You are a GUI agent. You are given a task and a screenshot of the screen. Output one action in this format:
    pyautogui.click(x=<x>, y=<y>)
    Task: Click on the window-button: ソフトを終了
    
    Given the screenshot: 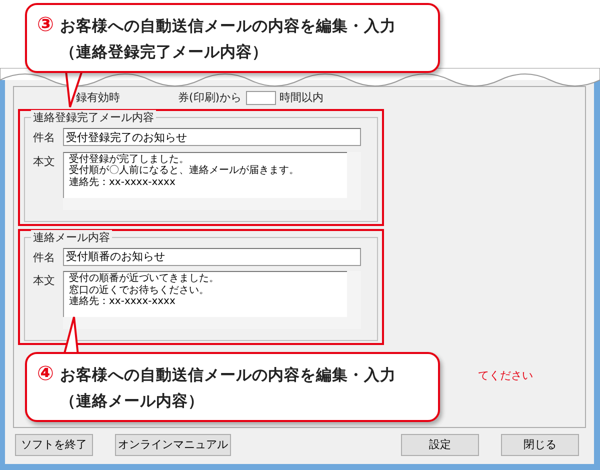 What is the action you would take?
    pyautogui.click(x=54, y=445)
    